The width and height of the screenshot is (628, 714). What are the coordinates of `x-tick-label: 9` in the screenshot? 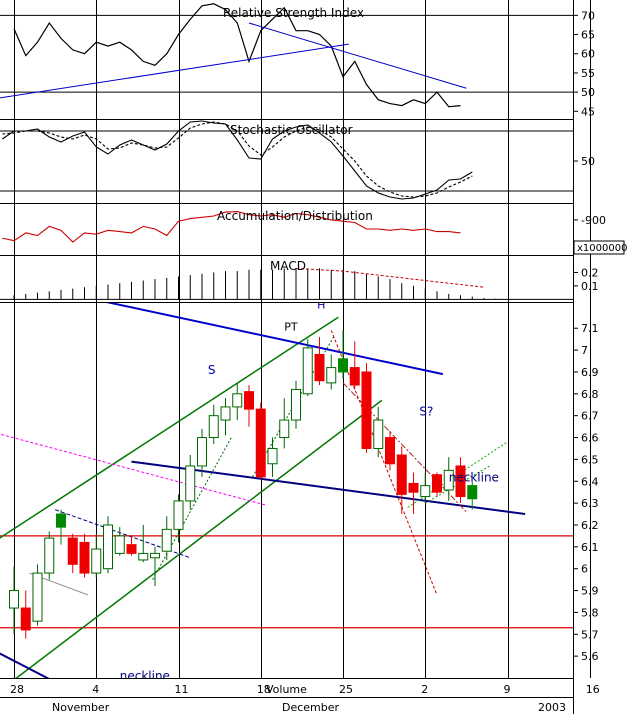 It's located at (507, 689).